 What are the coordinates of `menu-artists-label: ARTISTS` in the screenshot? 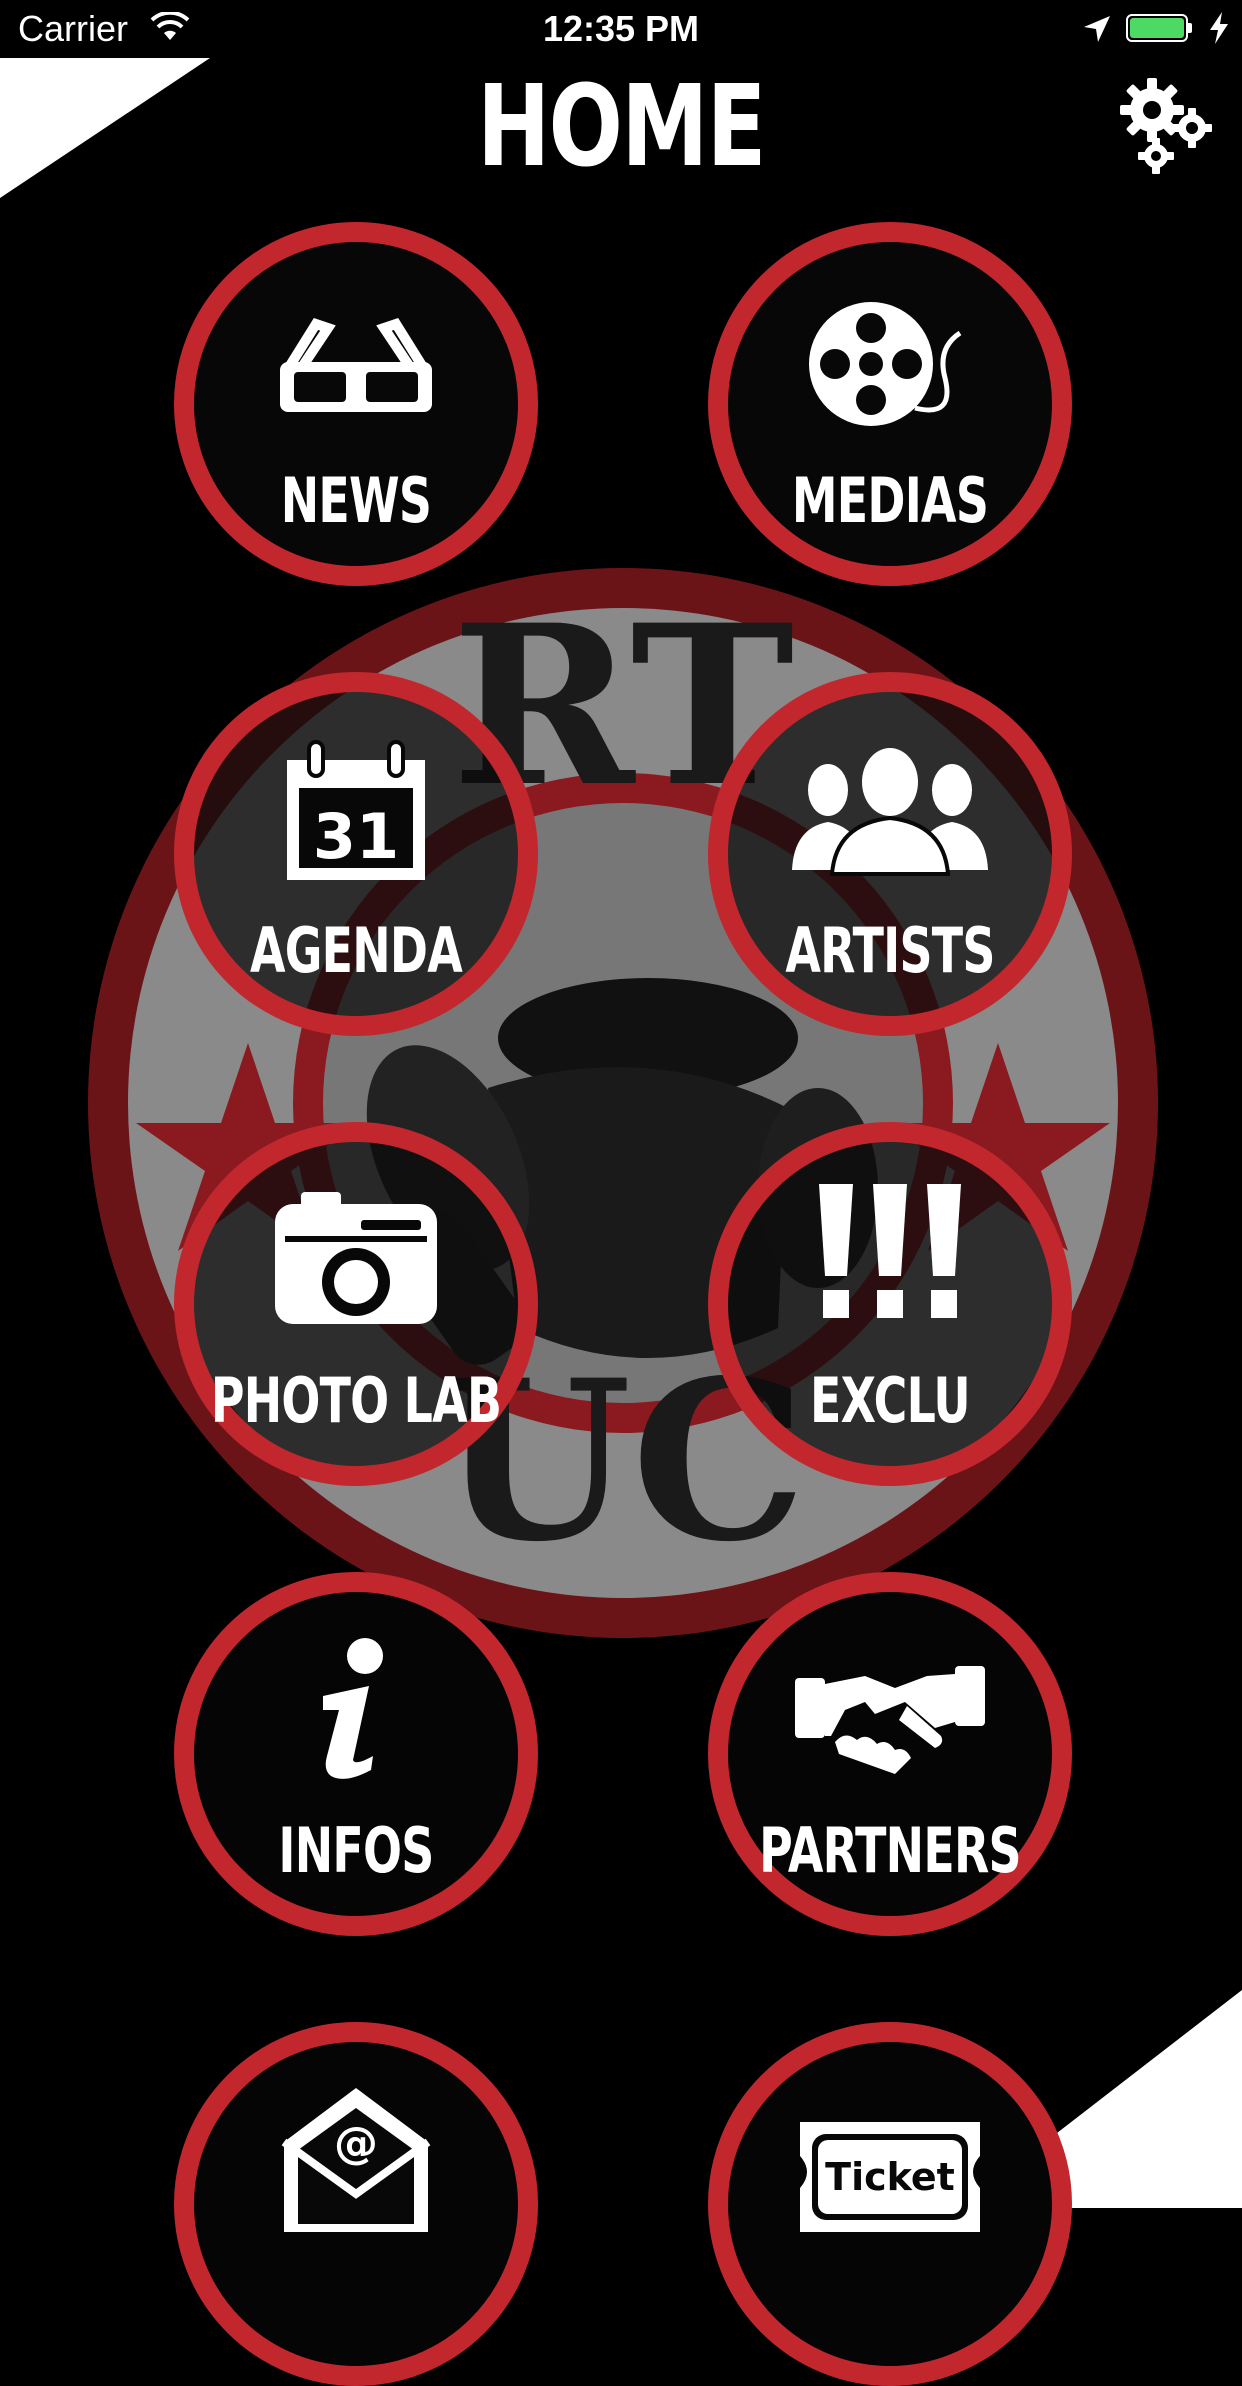 It's located at (890, 950).